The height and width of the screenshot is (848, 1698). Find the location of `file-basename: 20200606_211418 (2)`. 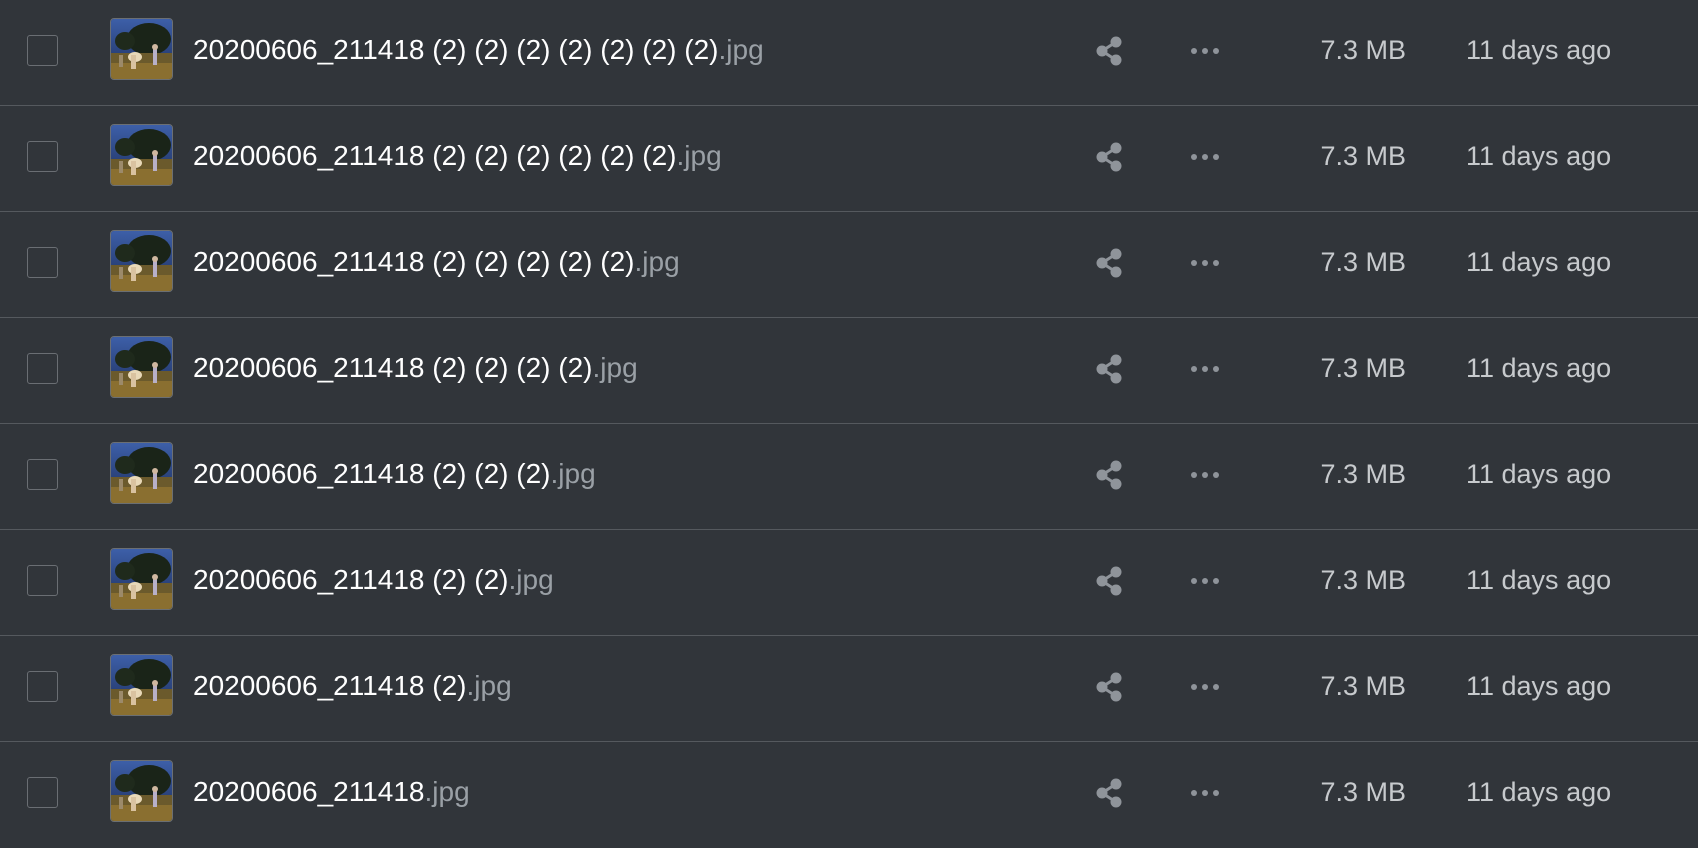

file-basename: 20200606_211418 (2) is located at coordinates (330, 685).